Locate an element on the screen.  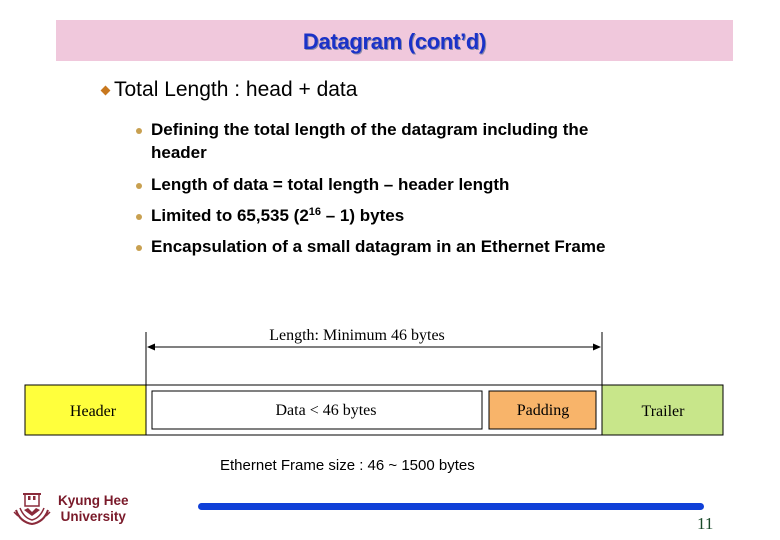
padding-label: Padding is located at coordinates (543, 410).